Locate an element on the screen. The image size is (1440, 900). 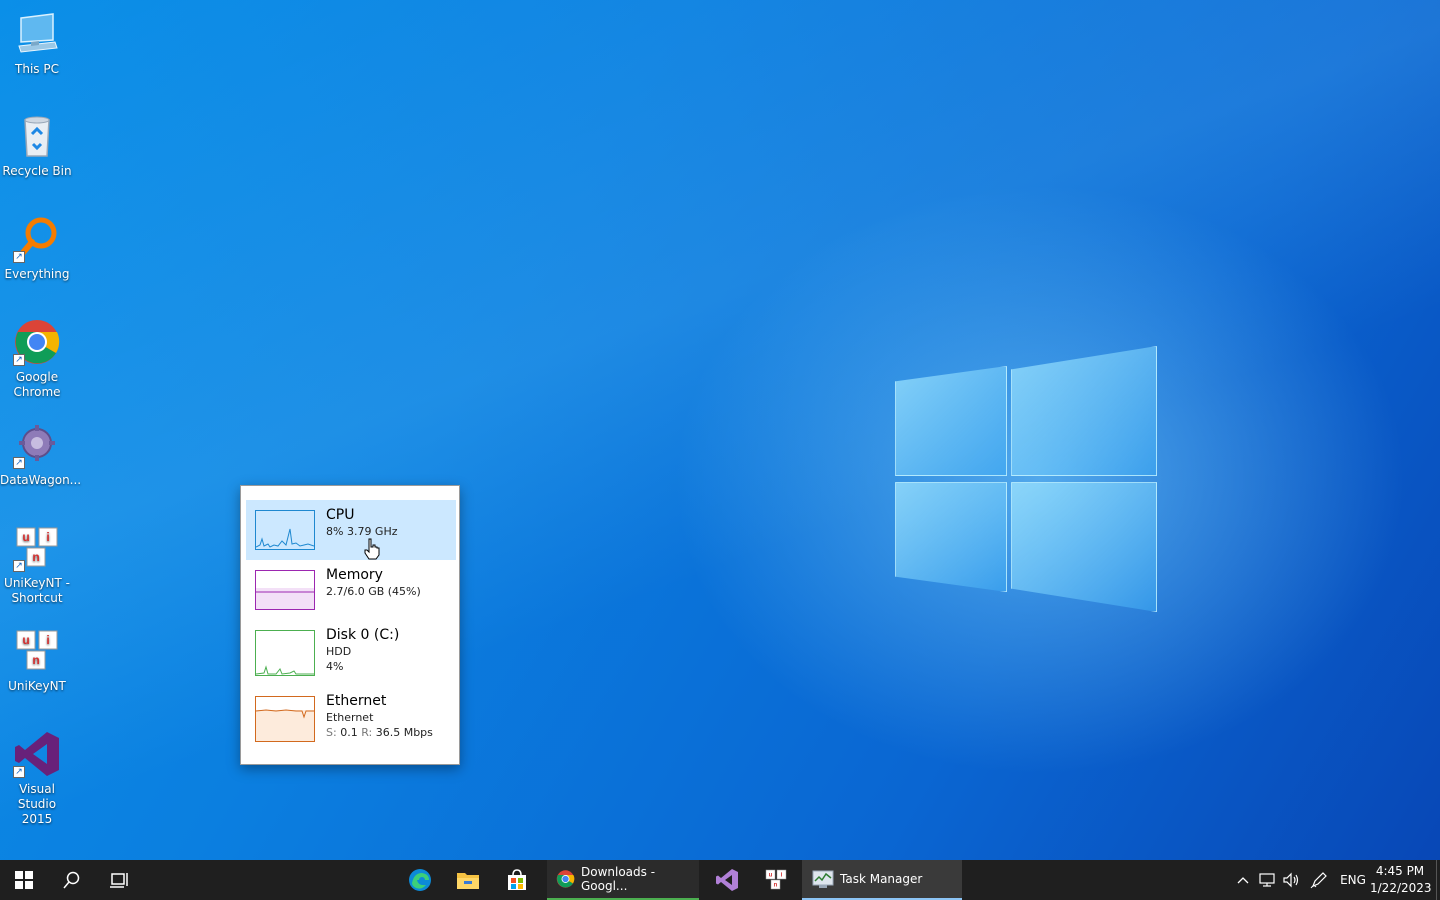
search-icon is located at coordinates (71, 880).